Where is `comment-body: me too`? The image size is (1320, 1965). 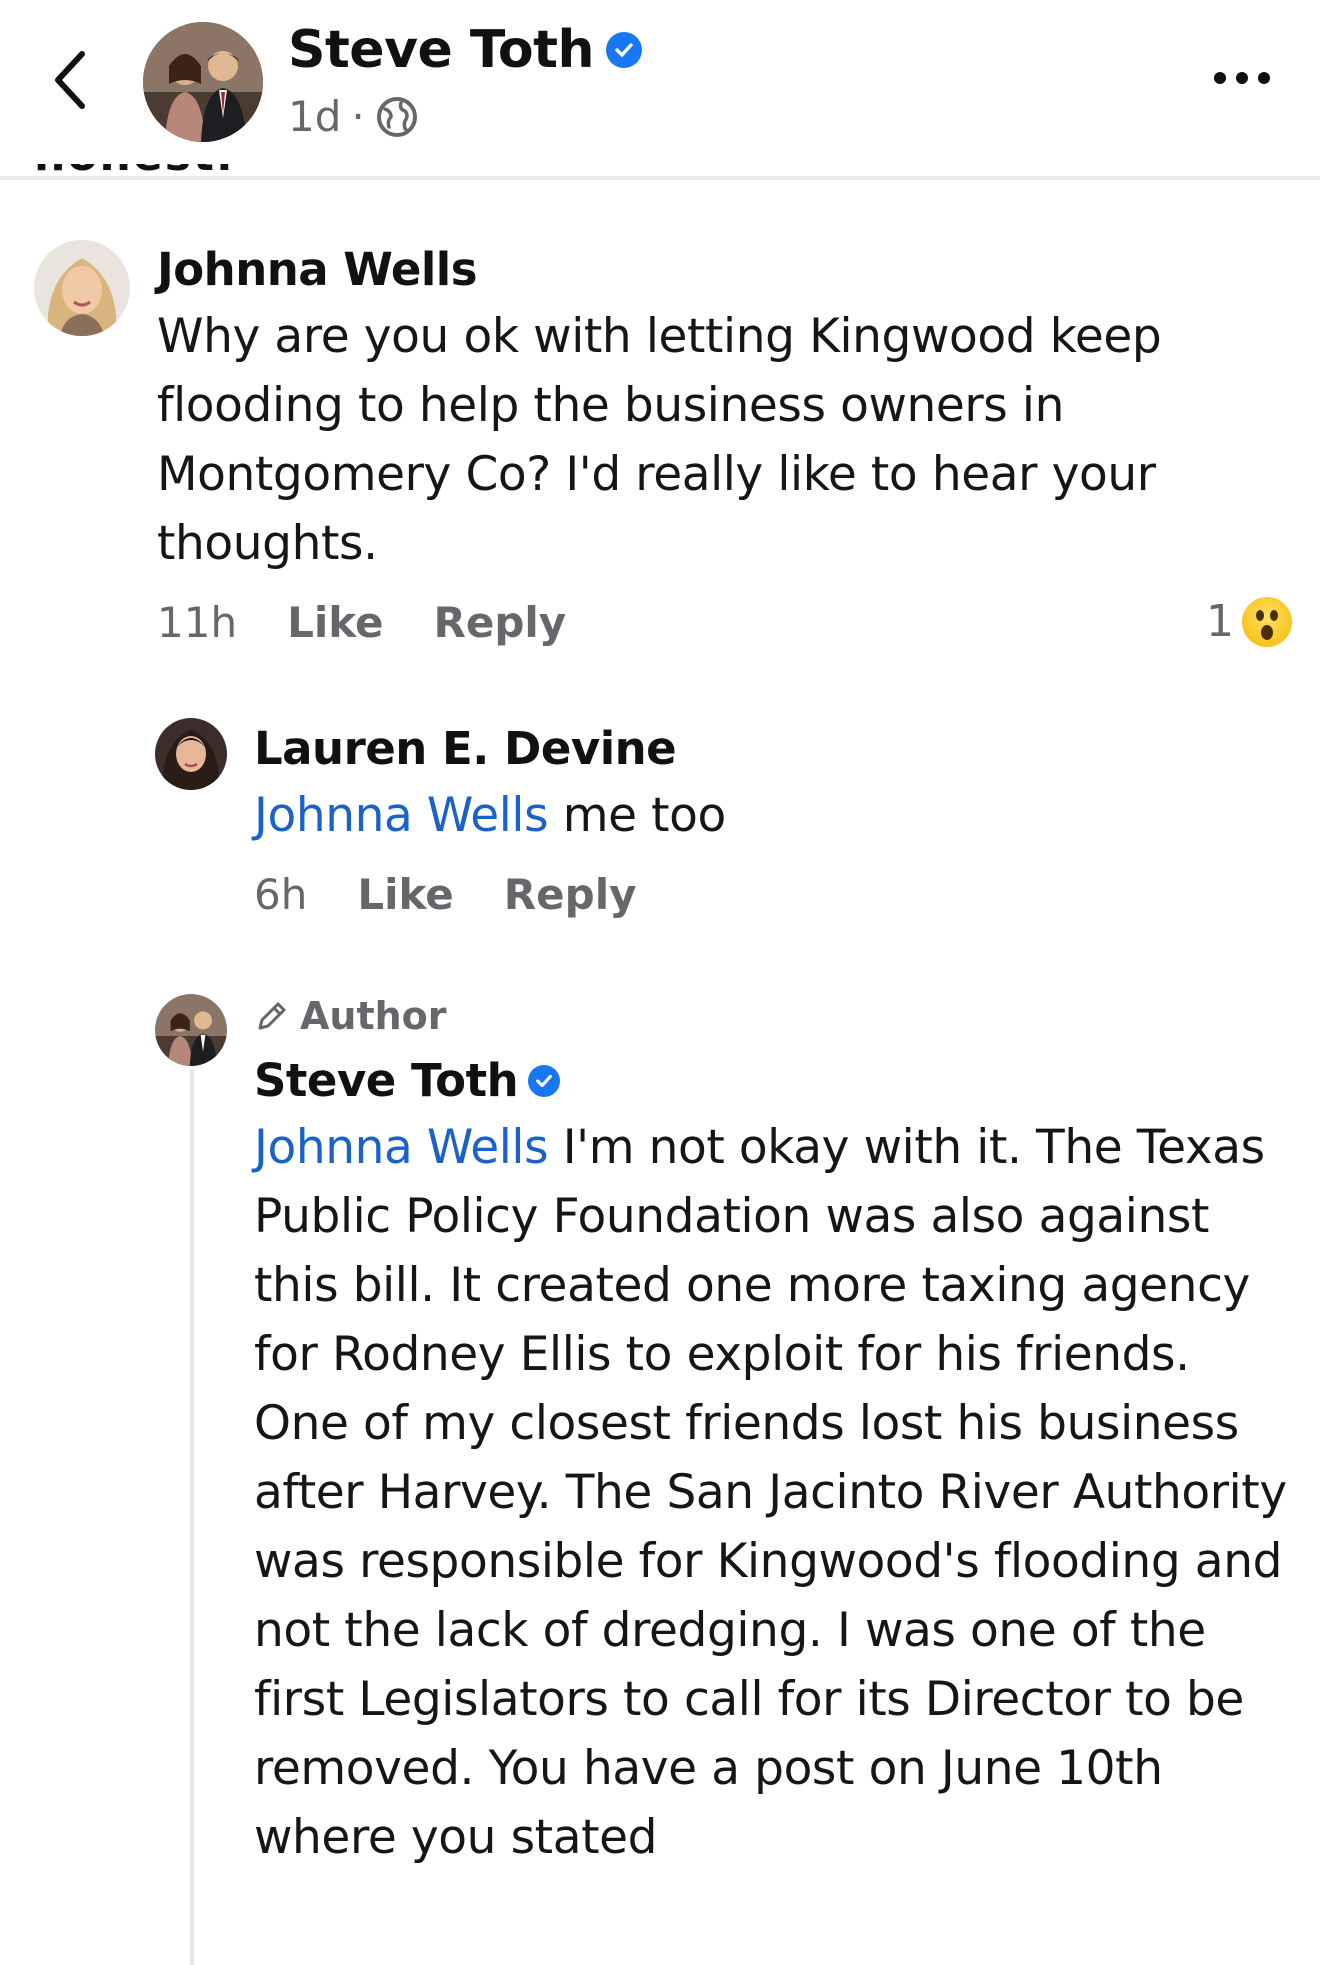
comment-body: me too is located at coordinates (637, 815).